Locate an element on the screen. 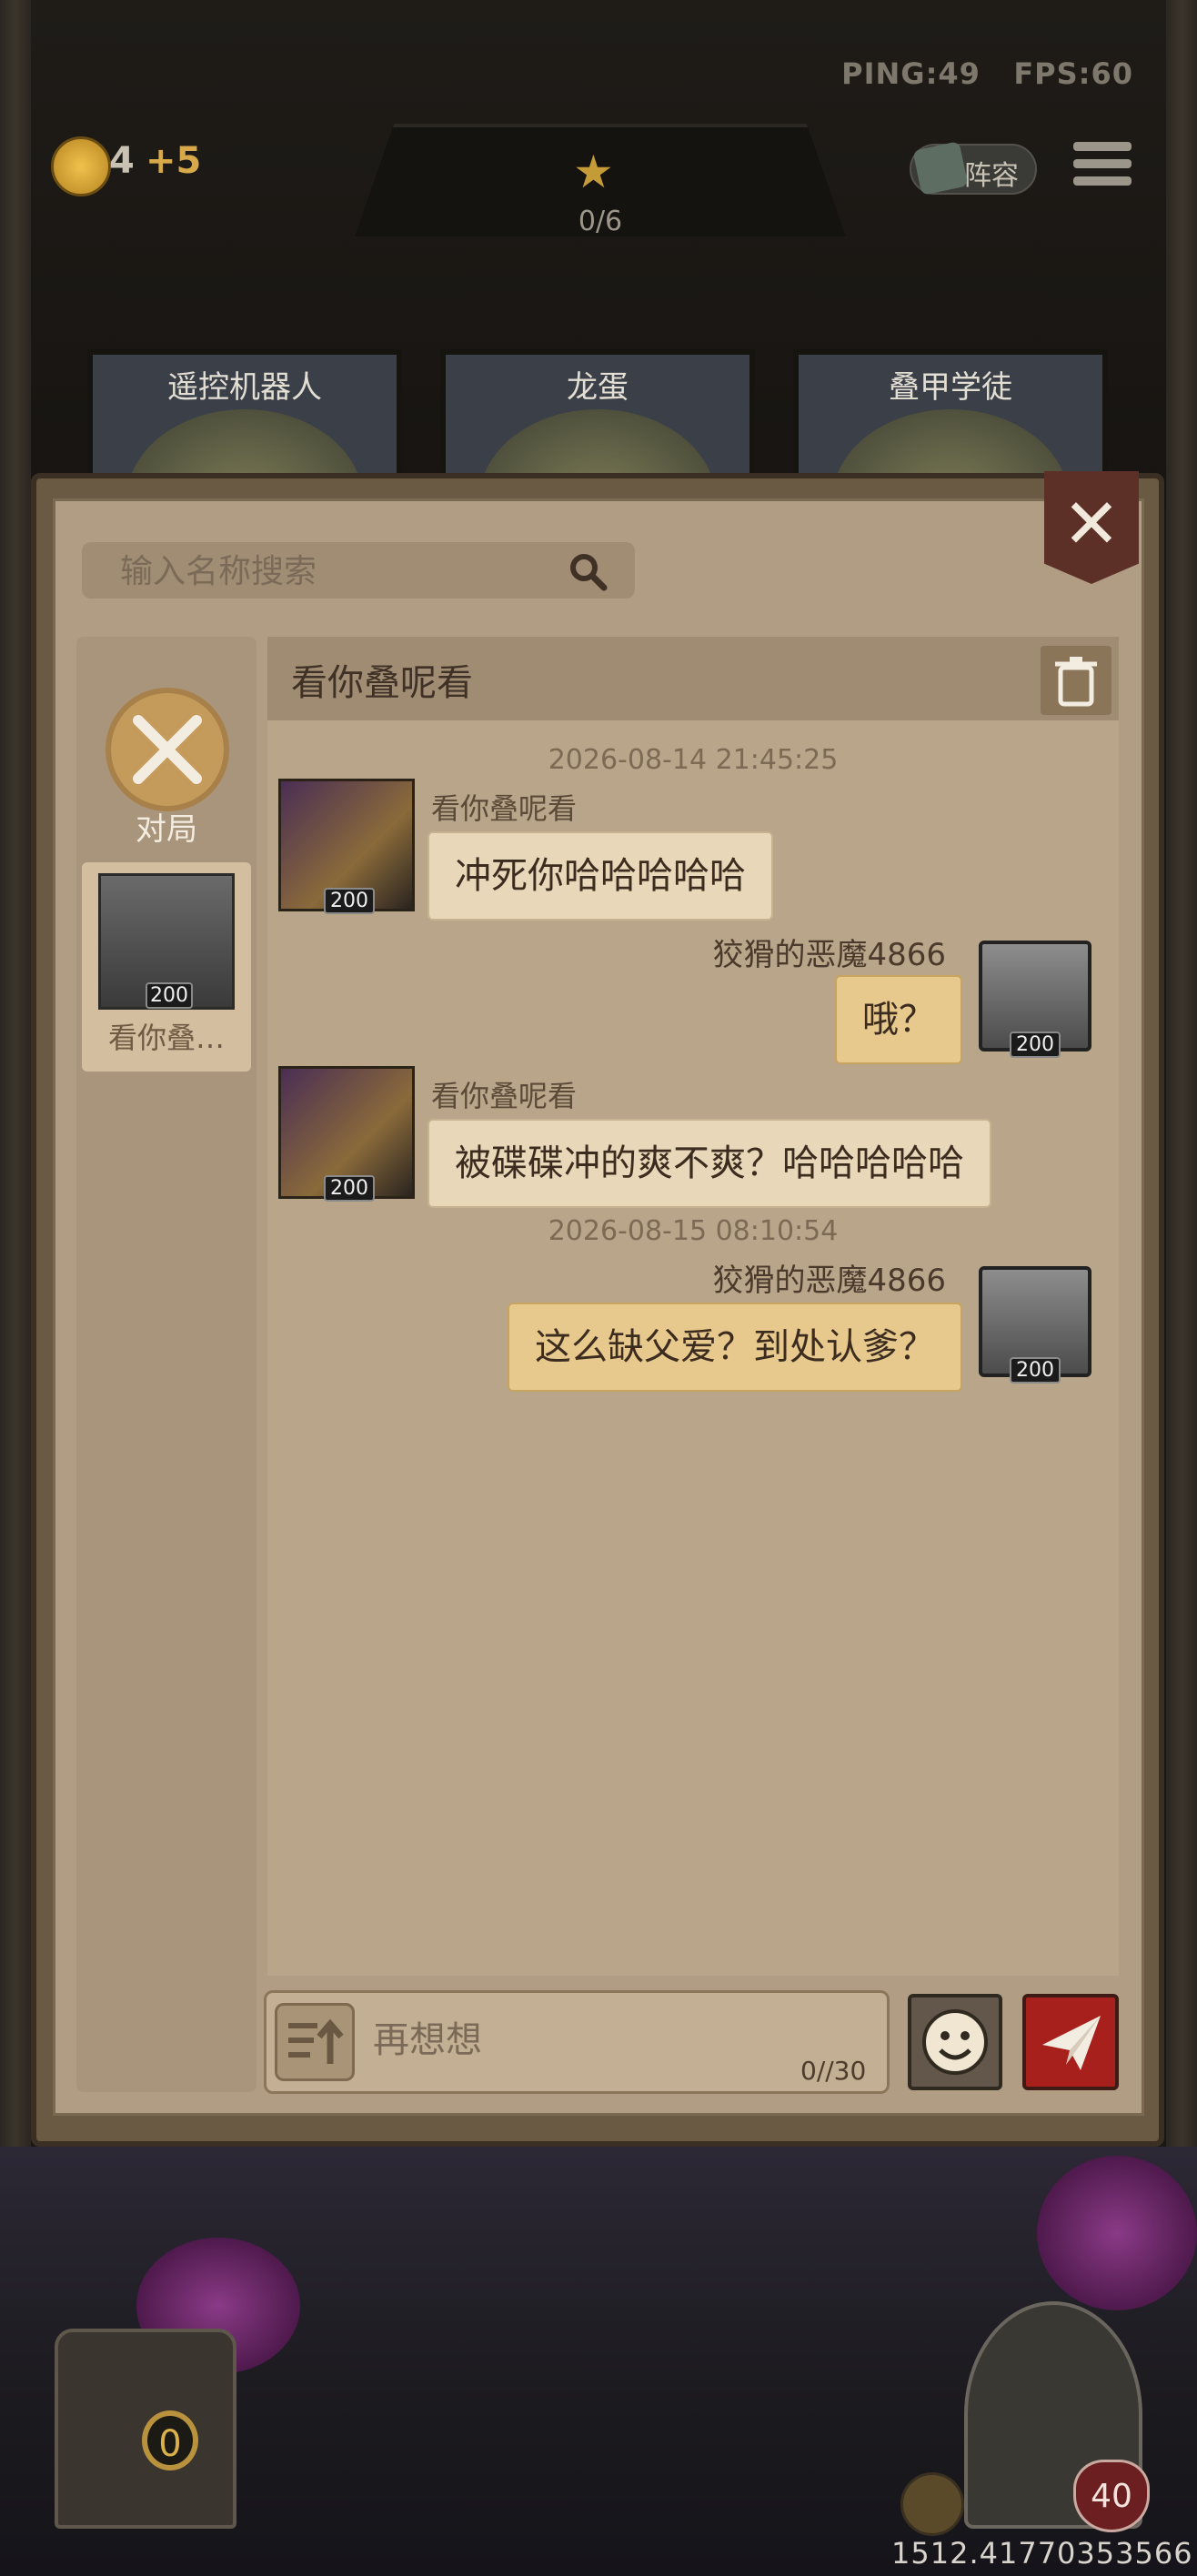 Image resolution: width=1197 pixels, height=2576 pixels. message-bubble: 这么缺父爱？到处认爹？ is located at coordinates (735, 1347).